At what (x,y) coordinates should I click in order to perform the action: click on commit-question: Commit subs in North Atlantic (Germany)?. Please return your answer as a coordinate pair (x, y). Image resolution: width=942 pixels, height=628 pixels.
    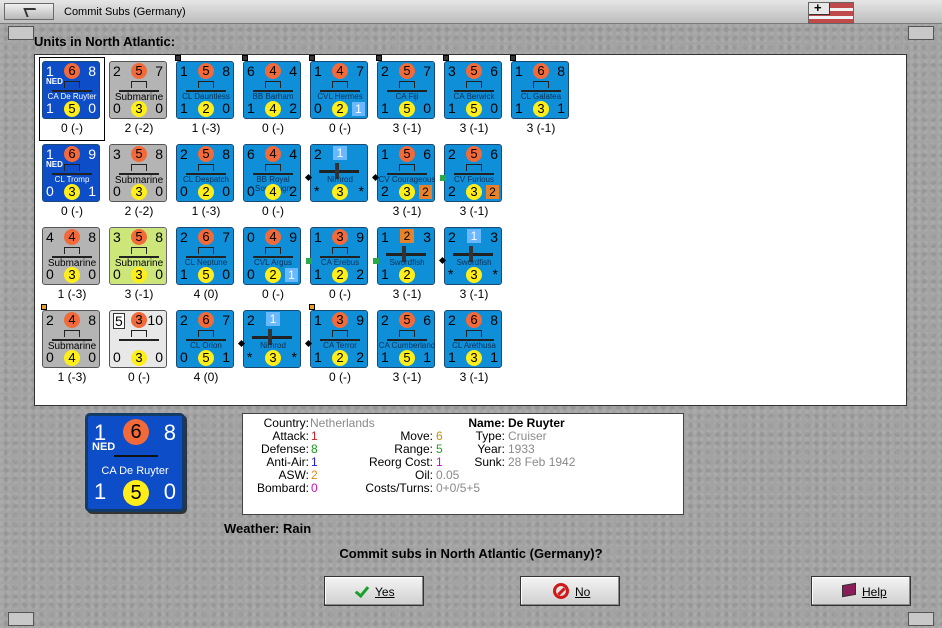
    Looking at the image, I should click on (471, 553).